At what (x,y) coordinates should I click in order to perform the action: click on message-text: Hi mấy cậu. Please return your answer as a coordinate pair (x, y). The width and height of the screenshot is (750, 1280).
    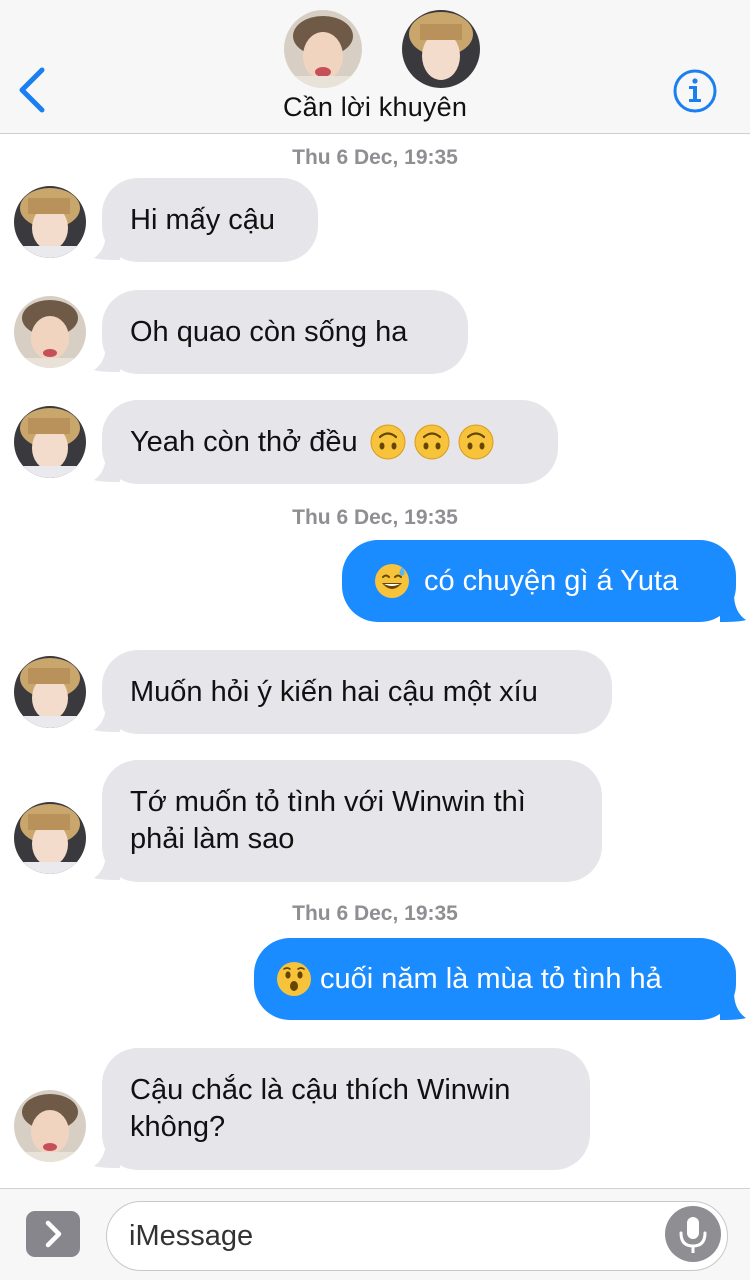
    Looking at the image, I should click on (203, 219).